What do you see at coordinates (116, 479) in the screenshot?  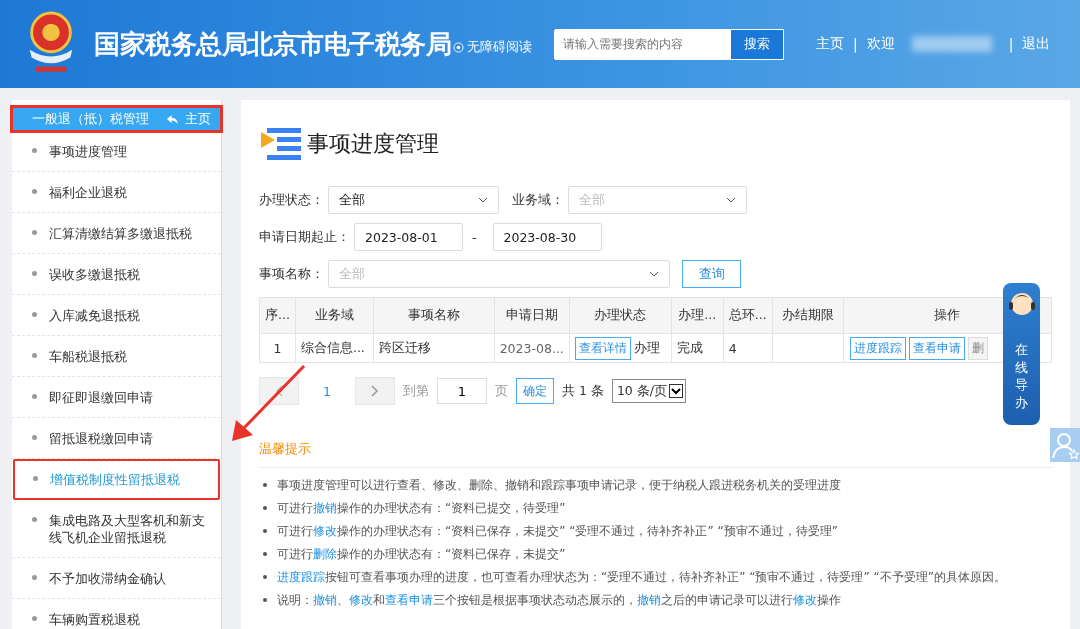 I see `sidebar-item: 增值税制度性留抵退税` at bounding box center [116, 479].